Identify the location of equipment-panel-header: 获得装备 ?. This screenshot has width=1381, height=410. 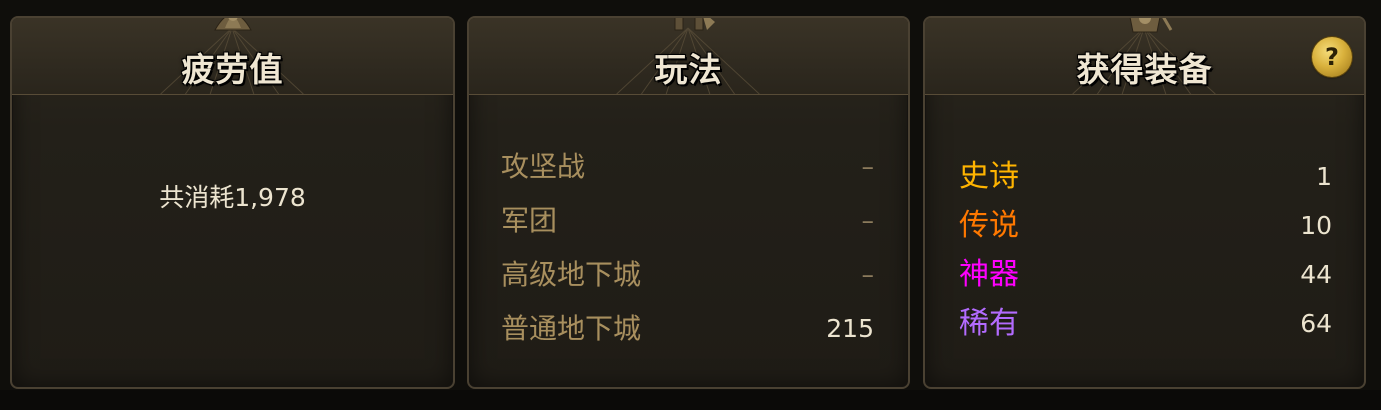
(1144, 56).